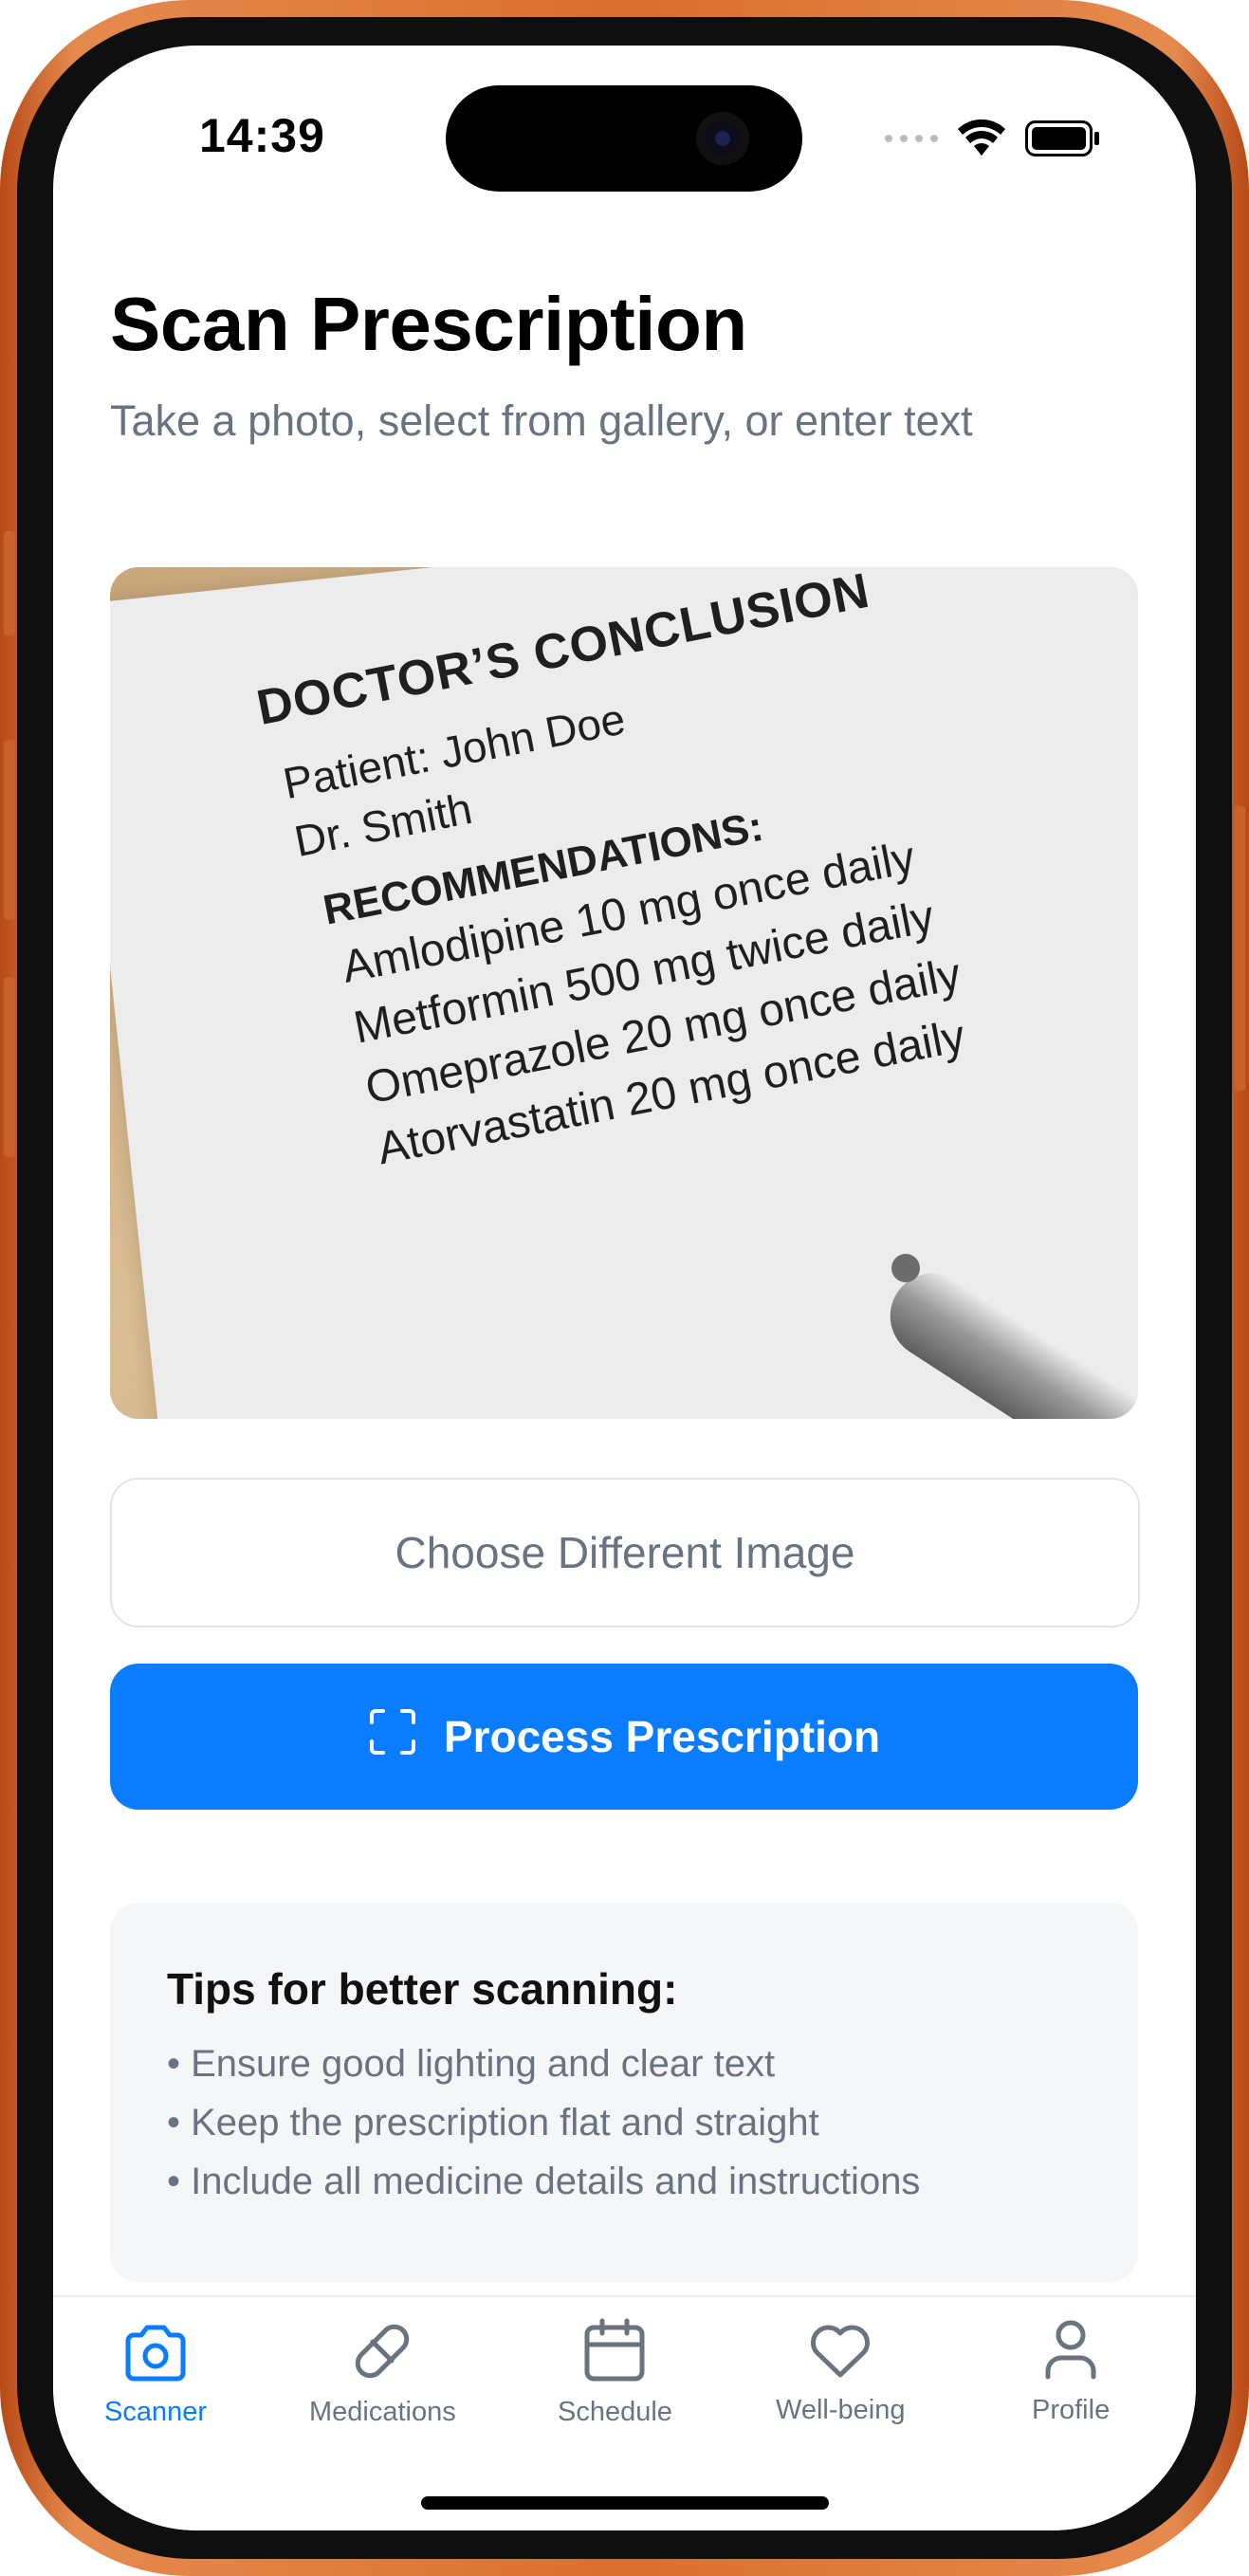  Describe the element at coordinates (911, 138) in the screenshot. I see `signal-icon` at that location.